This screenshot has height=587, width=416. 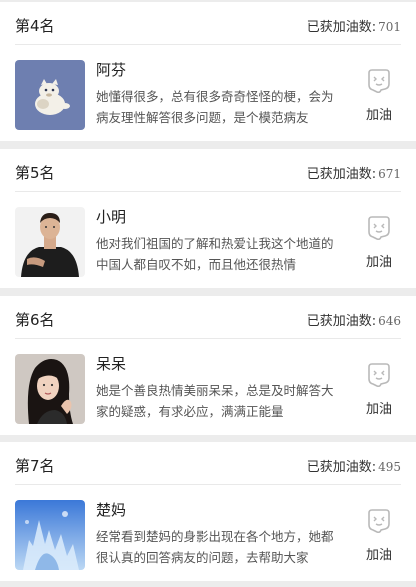 What do you see at coordinates (111, 217) in the screenshot?
I see `member-name: 小明` at bounding box center [111, 217].